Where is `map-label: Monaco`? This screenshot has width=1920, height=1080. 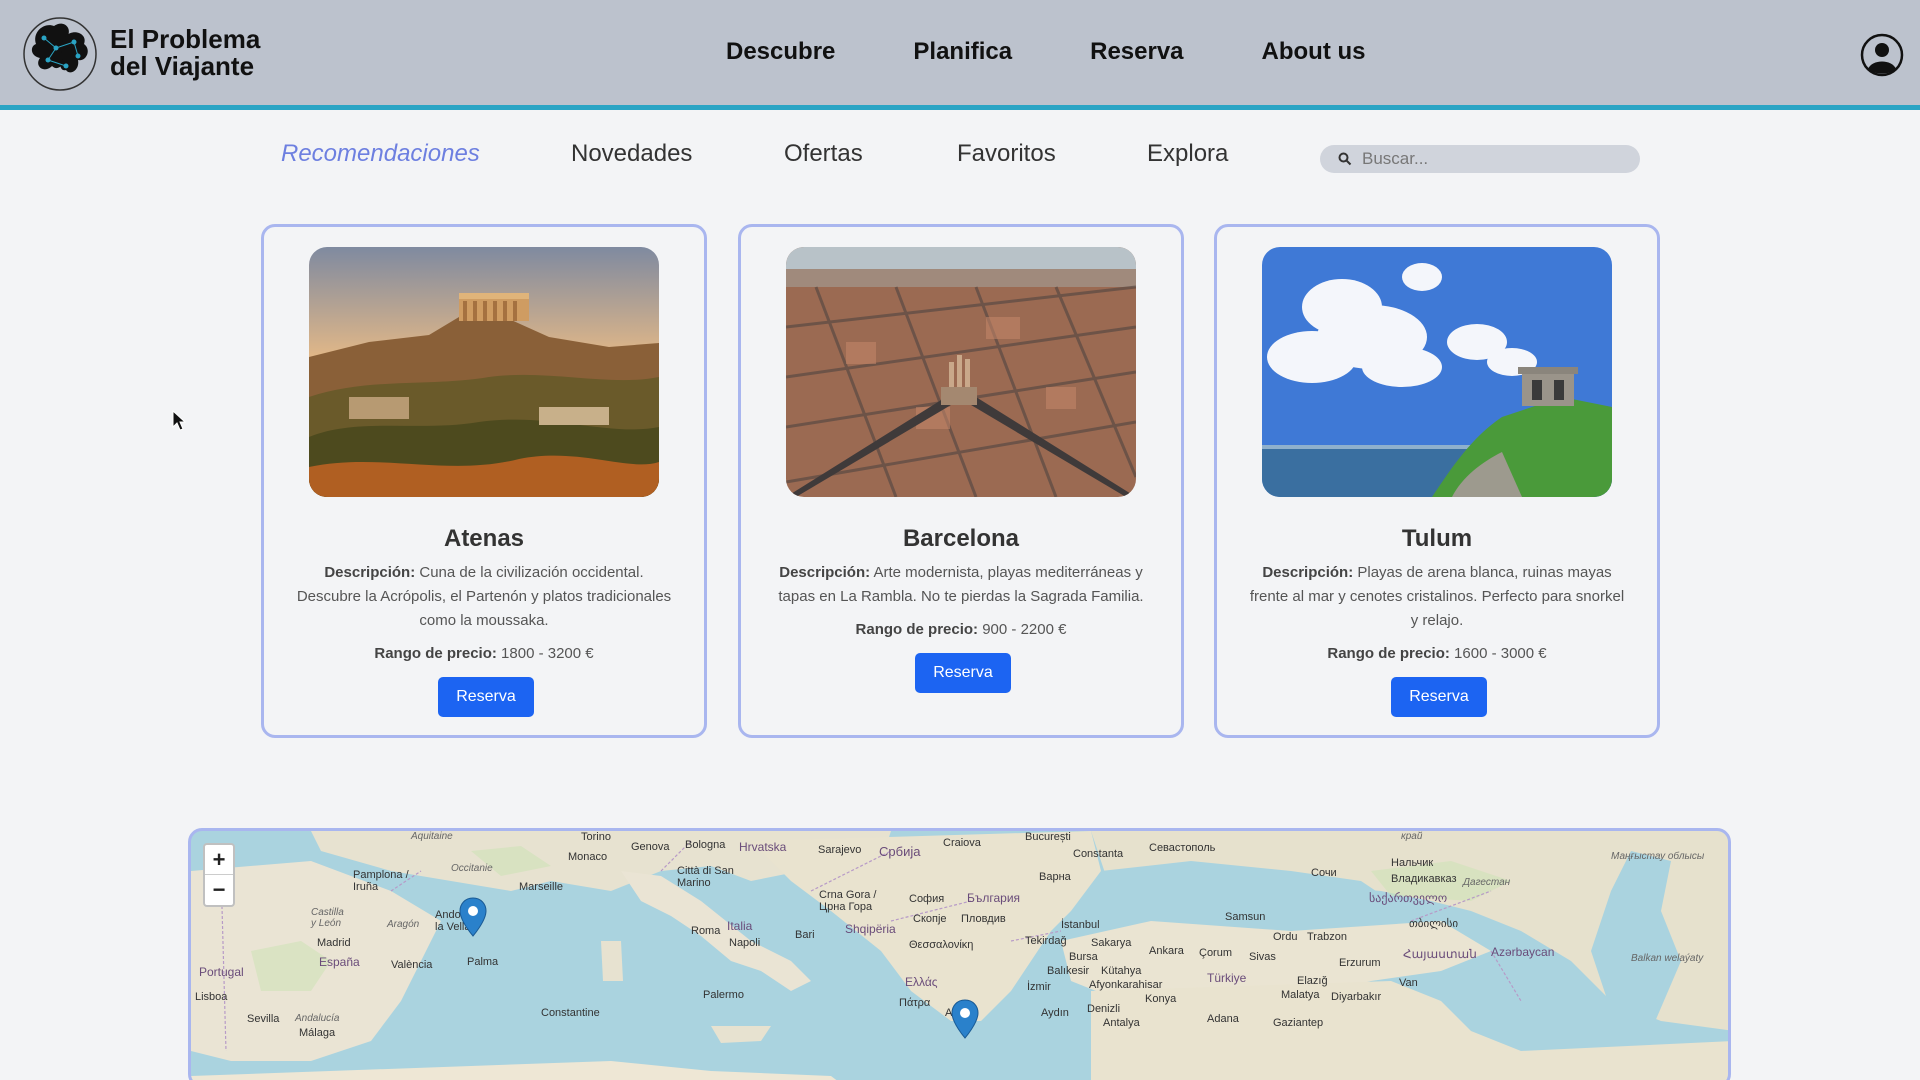
map-label: Monaco is located at coordinates (588, 857).